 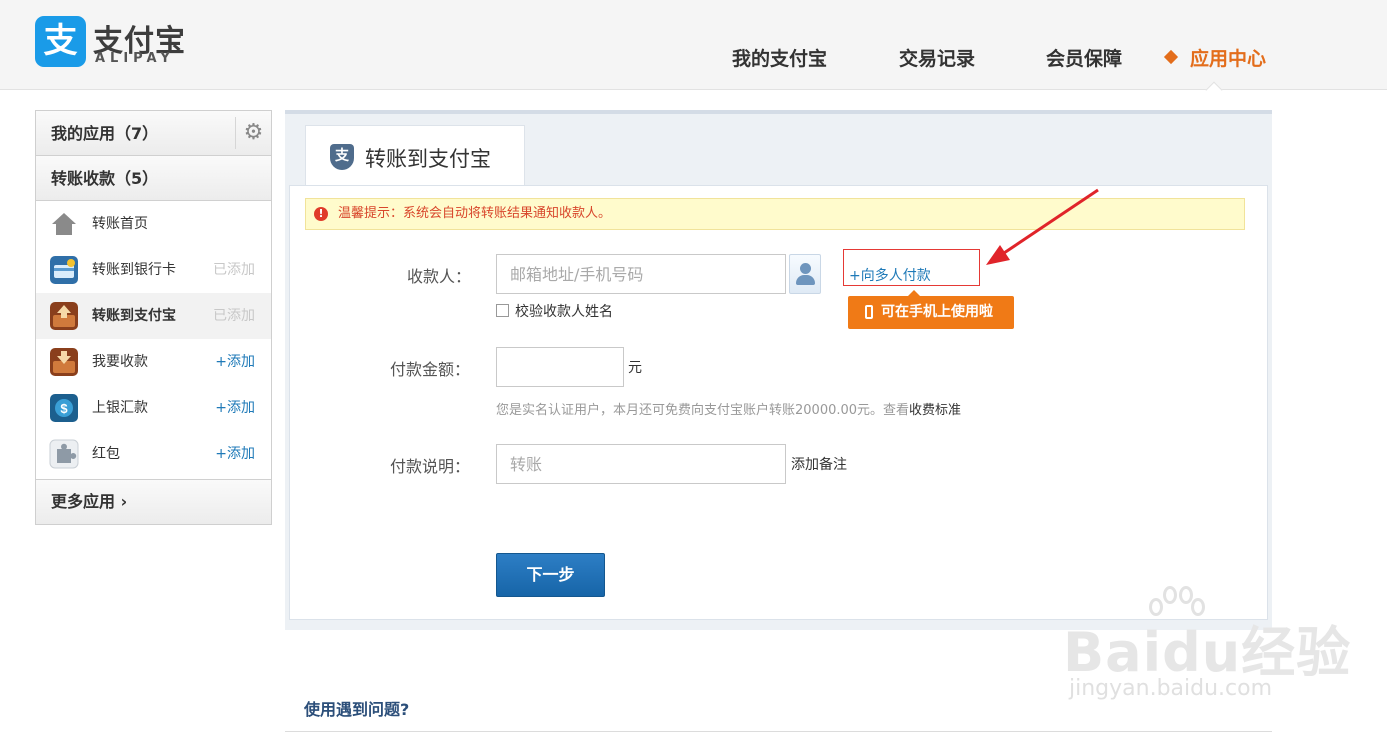 What do you see at coordinates (693, 49) in the screenshot?
I see `top-header: 支 支付宝 ALIPAY 我的支付宝 交易记录 会员保障 应用中心` at bounding box center [693, 49].